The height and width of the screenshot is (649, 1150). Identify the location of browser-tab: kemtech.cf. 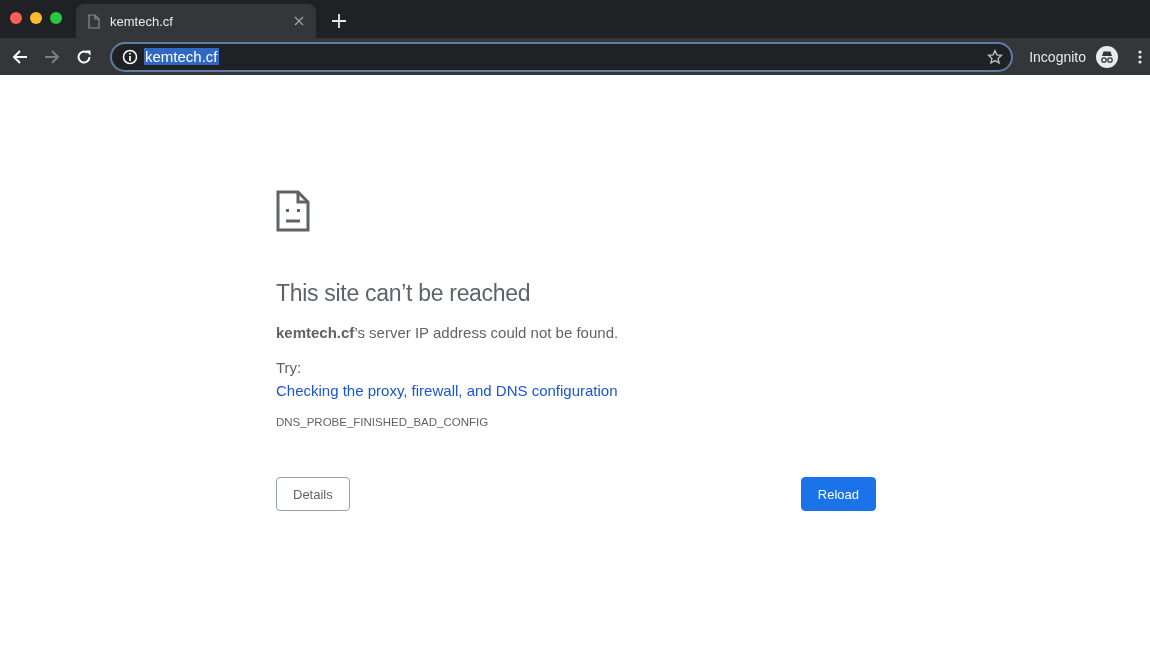
(196, 21).